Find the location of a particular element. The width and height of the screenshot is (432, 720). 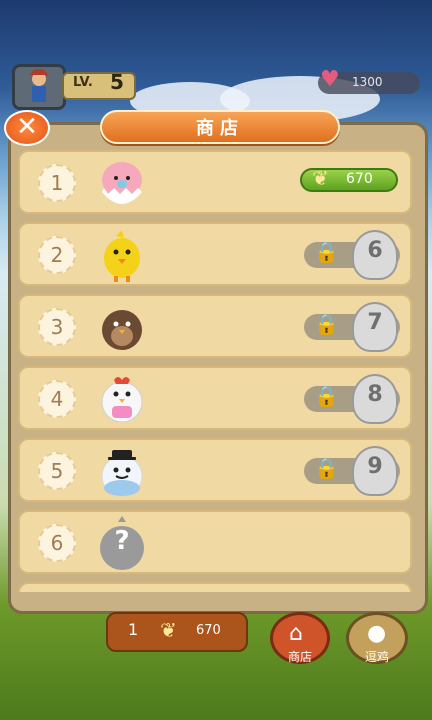

item-number-badge: 2 is located at coordinates (57, 255).